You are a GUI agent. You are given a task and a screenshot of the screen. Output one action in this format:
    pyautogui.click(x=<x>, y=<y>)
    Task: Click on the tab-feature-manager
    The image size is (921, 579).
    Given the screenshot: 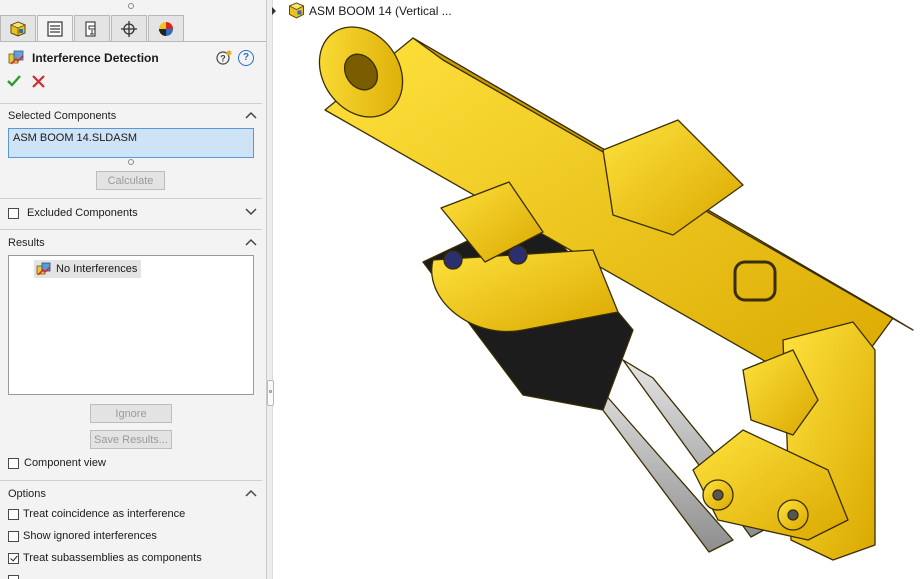 What is the action you would take?
    pyautogui.click(x=18, y=28)
    